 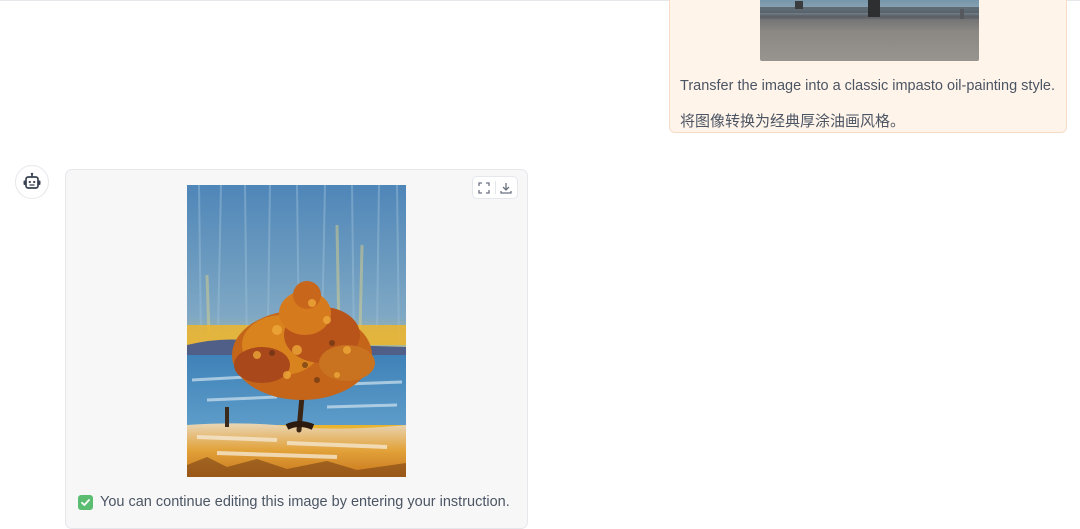 I want to click on bot-avatar, so click(x=32, y=182).